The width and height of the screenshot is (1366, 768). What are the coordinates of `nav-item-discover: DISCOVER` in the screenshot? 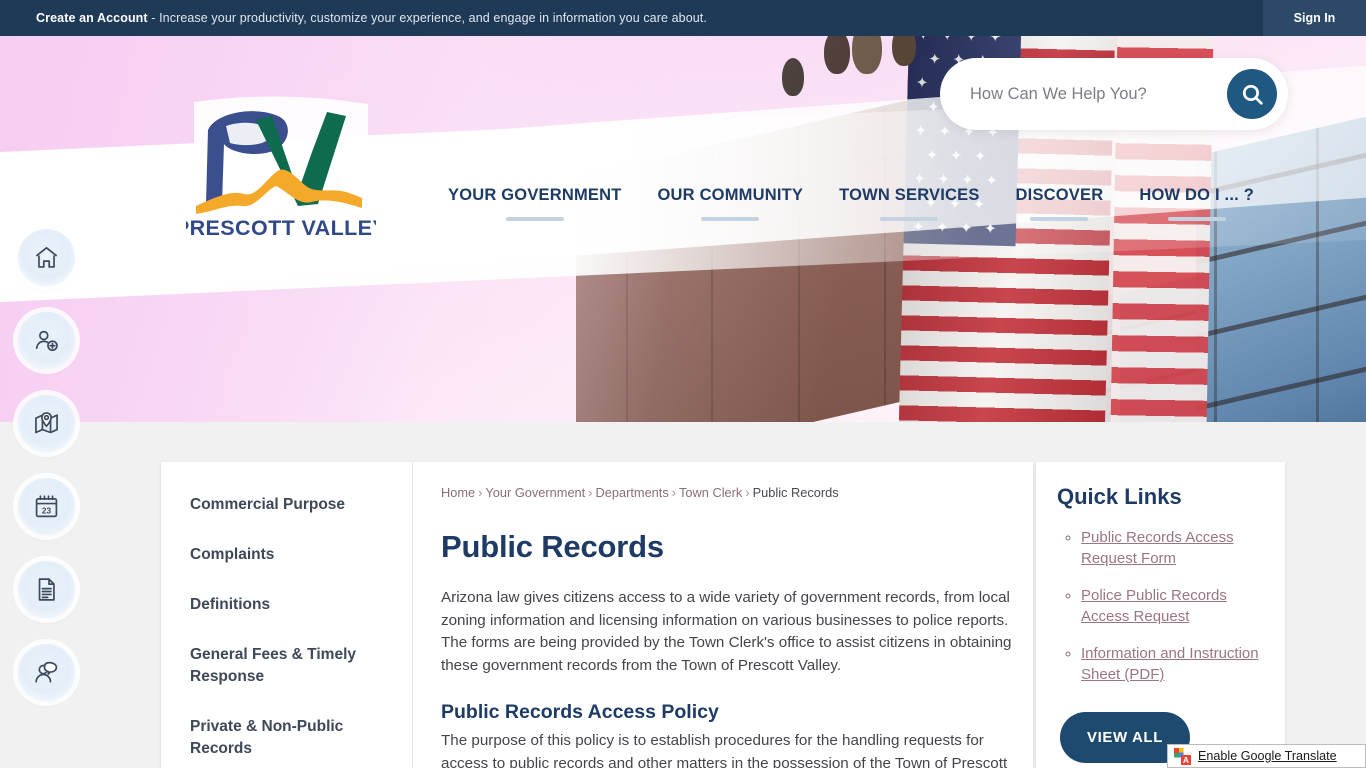 It's located at (1060, 203).